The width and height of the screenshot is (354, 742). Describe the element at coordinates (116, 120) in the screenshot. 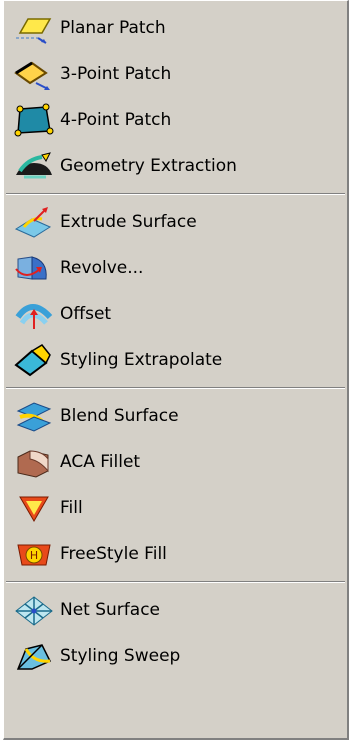

I see `menu-item-label: 4-Point Patch` at that location.